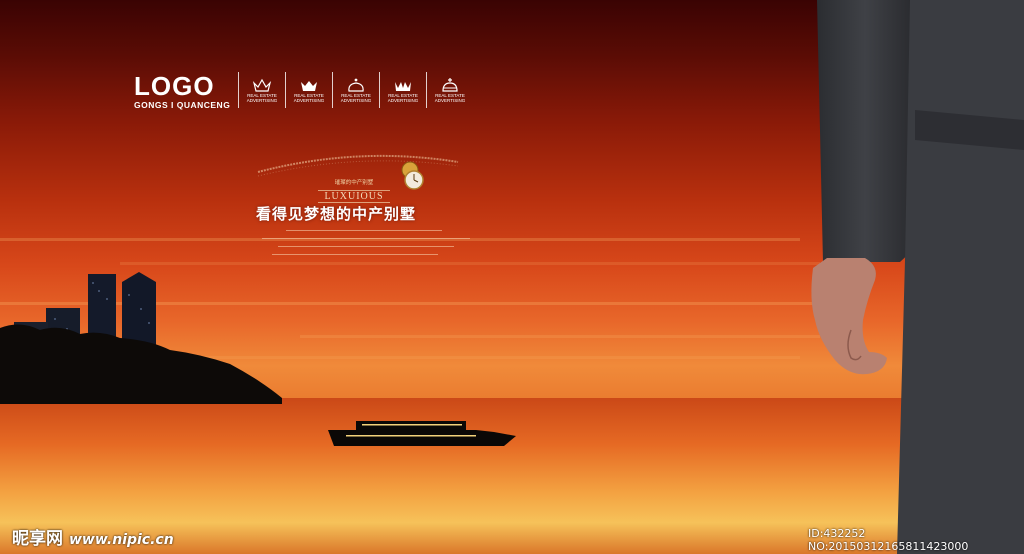 The image size is (1024, 554). I want to click on logo-text: LOGO, so click(174, 86).